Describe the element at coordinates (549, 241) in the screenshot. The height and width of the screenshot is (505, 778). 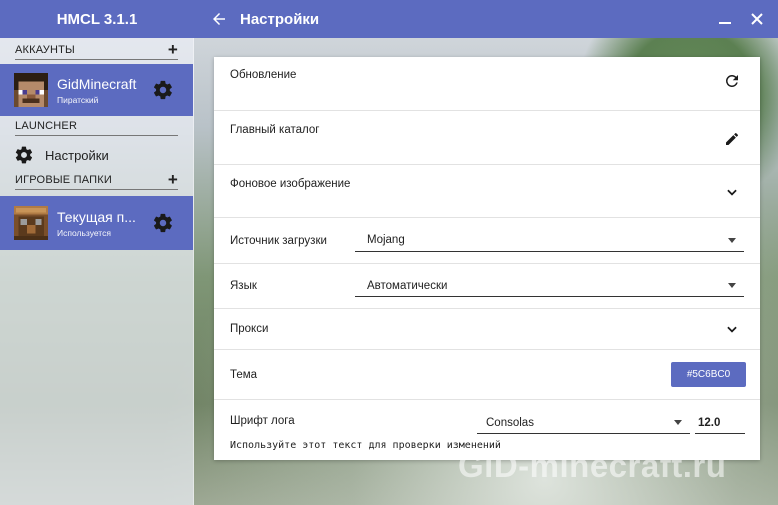
I see `download-source-select: Mojang` at that location.